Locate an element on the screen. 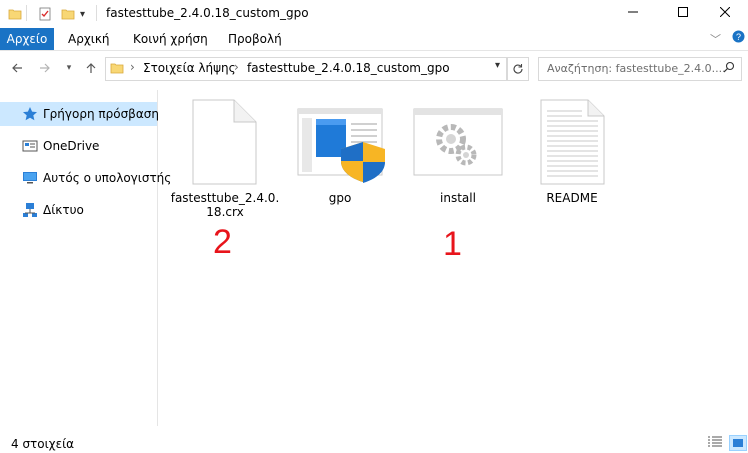 This screenshot has width=748, height=453. sidebar-item-label: OneDrive is located at coordinates (71, 146).